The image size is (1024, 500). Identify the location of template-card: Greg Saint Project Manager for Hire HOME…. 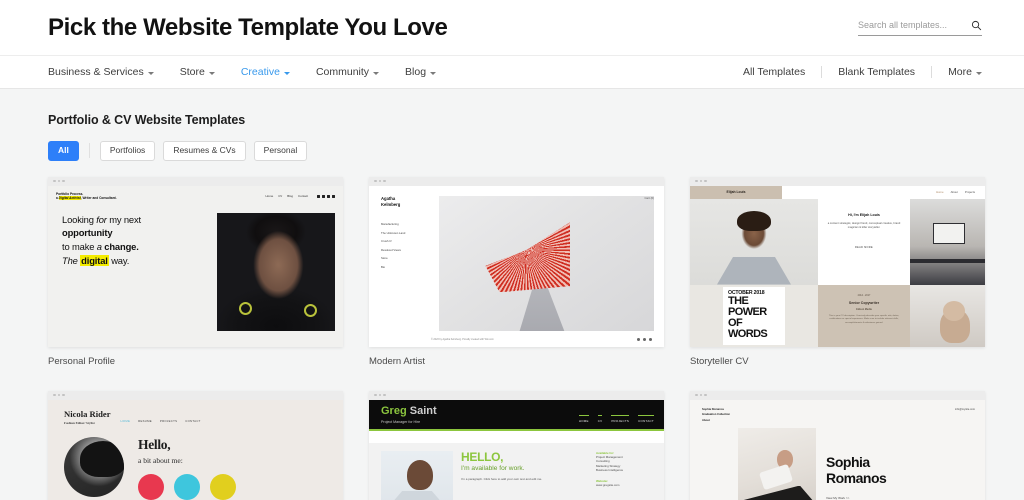
(516, 445).